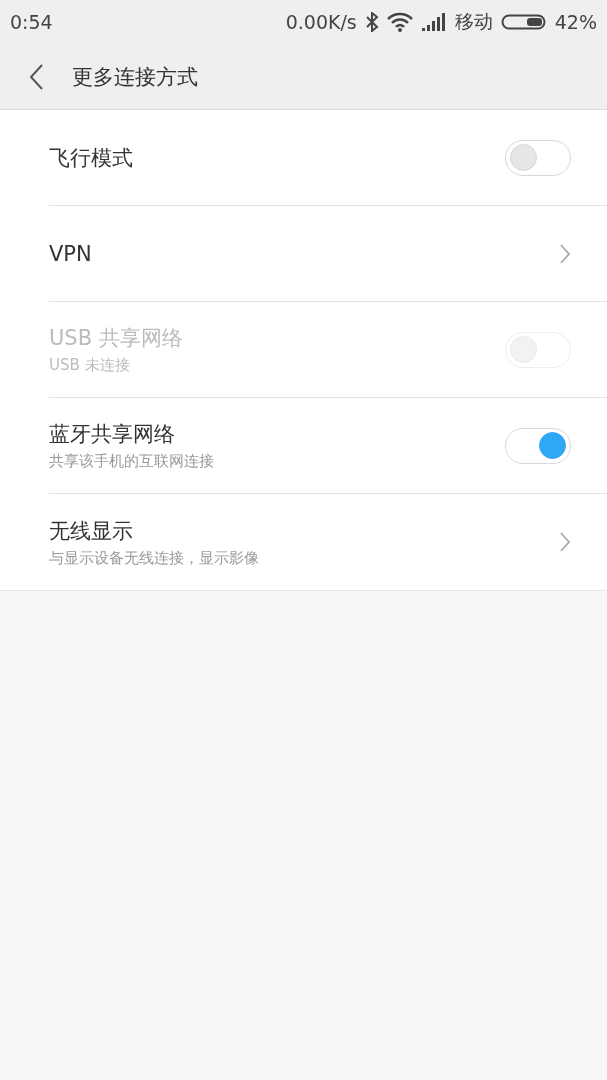  What do you see at coordinates (135, 77) in the screenshot?
I see `page-title: 更多连接方式` at bounding box center [135, 77].